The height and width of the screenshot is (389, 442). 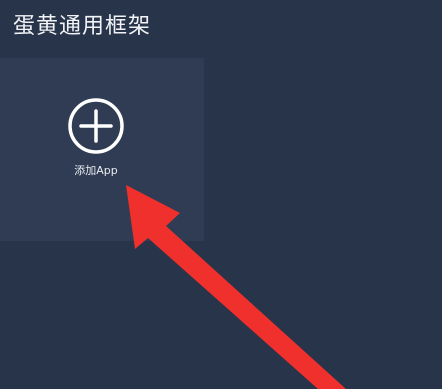 I want to click on plus-circle-icon, so click(x=96, y=126).